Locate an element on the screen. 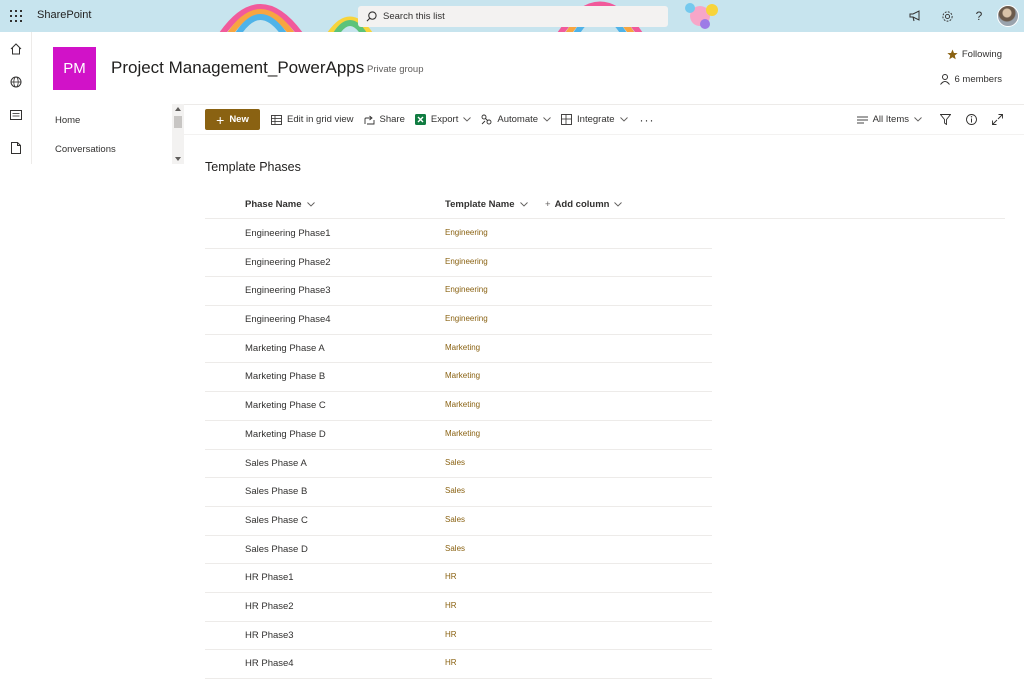 Image resolution: width=1024 pixels, height=679 pixels. phase-name-cell: Marketing Phase D is located at coordinates (285, 434).